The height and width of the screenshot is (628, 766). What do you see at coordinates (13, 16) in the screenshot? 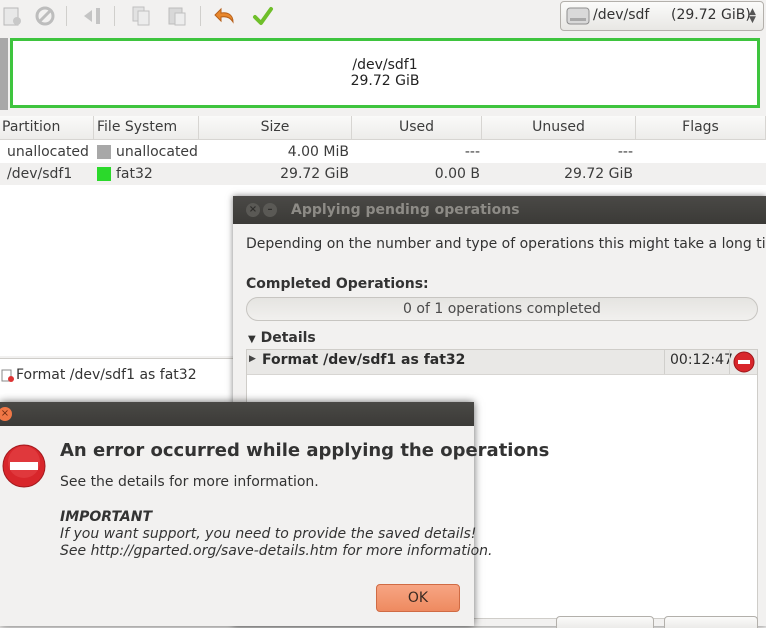
I see `new-icon` at bounding box center [13, 16].